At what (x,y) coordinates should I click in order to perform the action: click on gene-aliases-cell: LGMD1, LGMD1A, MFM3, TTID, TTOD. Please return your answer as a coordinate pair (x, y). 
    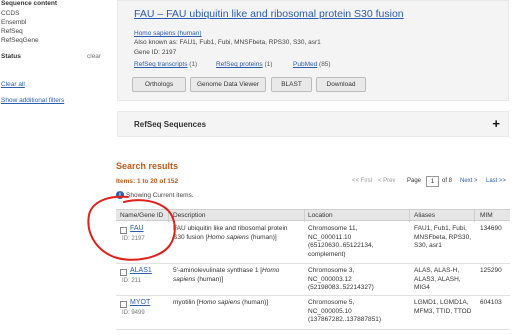
    Looking at the image, I should click on (443, 307).